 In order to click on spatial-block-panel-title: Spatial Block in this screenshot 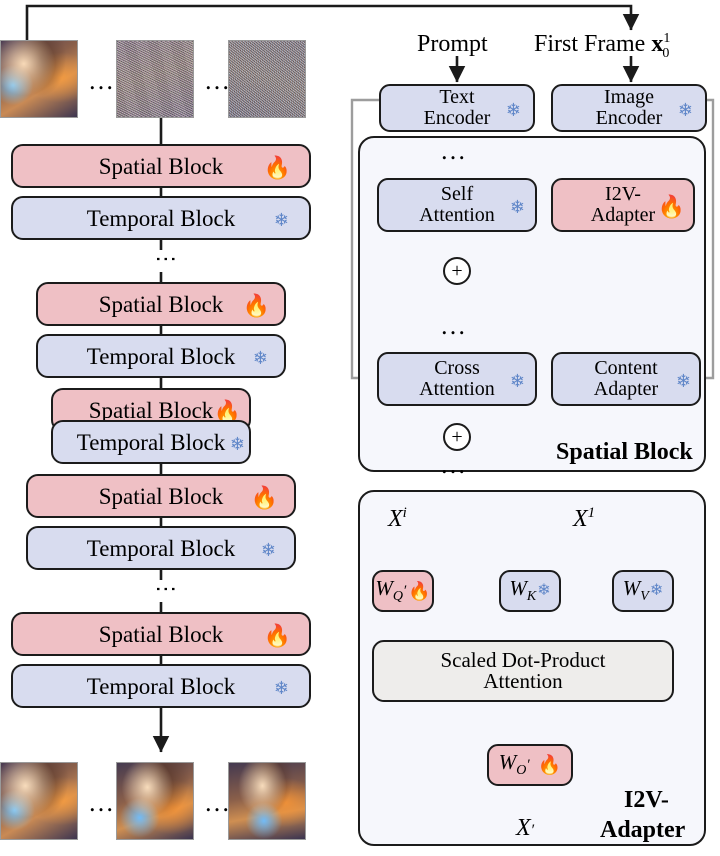, I will do `click(624, 452)`.